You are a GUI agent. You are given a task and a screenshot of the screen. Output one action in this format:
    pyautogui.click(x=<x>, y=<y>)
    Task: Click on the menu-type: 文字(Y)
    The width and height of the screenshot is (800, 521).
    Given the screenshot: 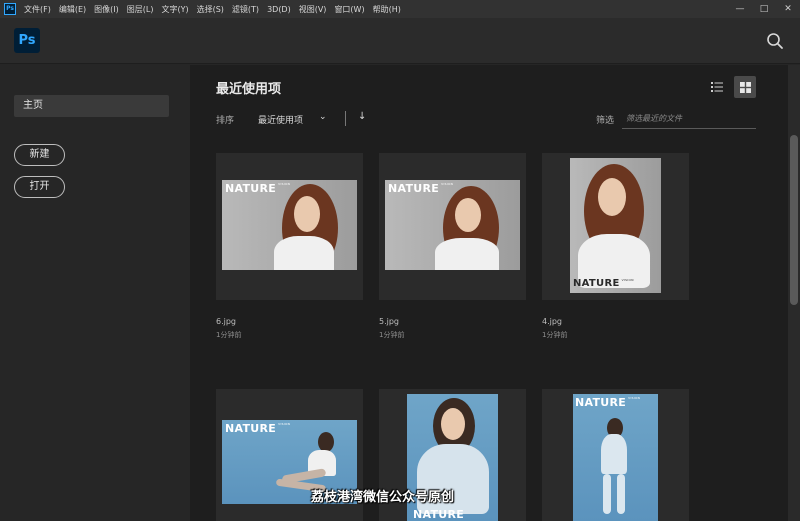 What is the action you would take?
    pyautogui.click(x=174, y=9)
    